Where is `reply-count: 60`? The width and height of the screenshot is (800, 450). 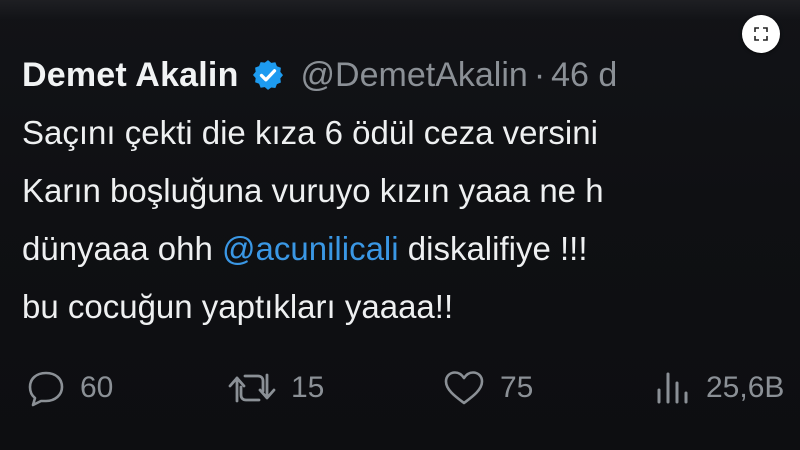 reply-count: 60 is located at coordinates (97, 387).